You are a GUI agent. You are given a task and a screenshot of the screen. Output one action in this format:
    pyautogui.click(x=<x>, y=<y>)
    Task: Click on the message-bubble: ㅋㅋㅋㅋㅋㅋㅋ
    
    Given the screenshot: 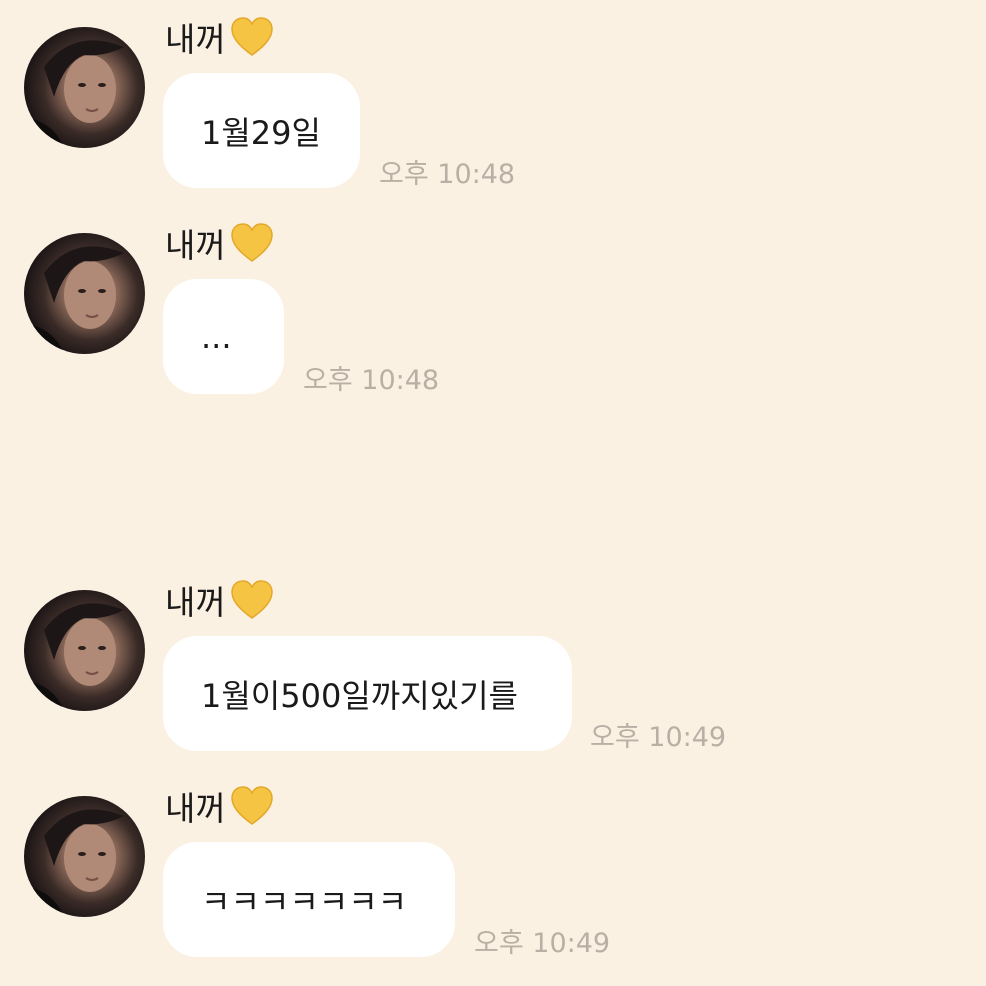 What is the action you would take?
    pyautogui.click(x=309, y=899)
    